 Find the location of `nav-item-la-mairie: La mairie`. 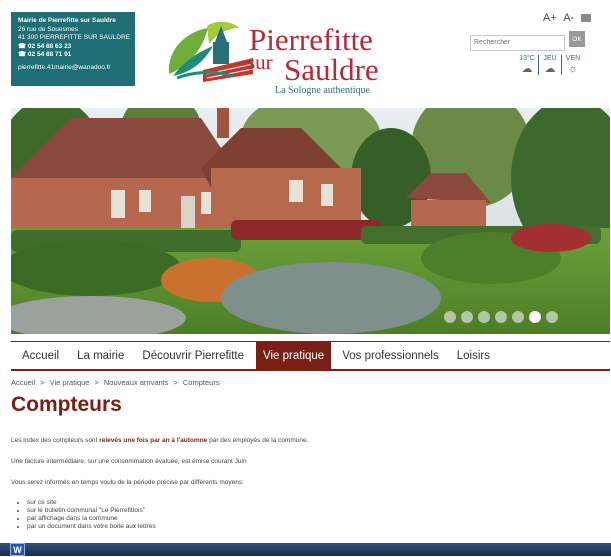

nav-item-la-mairie: La mairie is located at coordinates (100, 355).